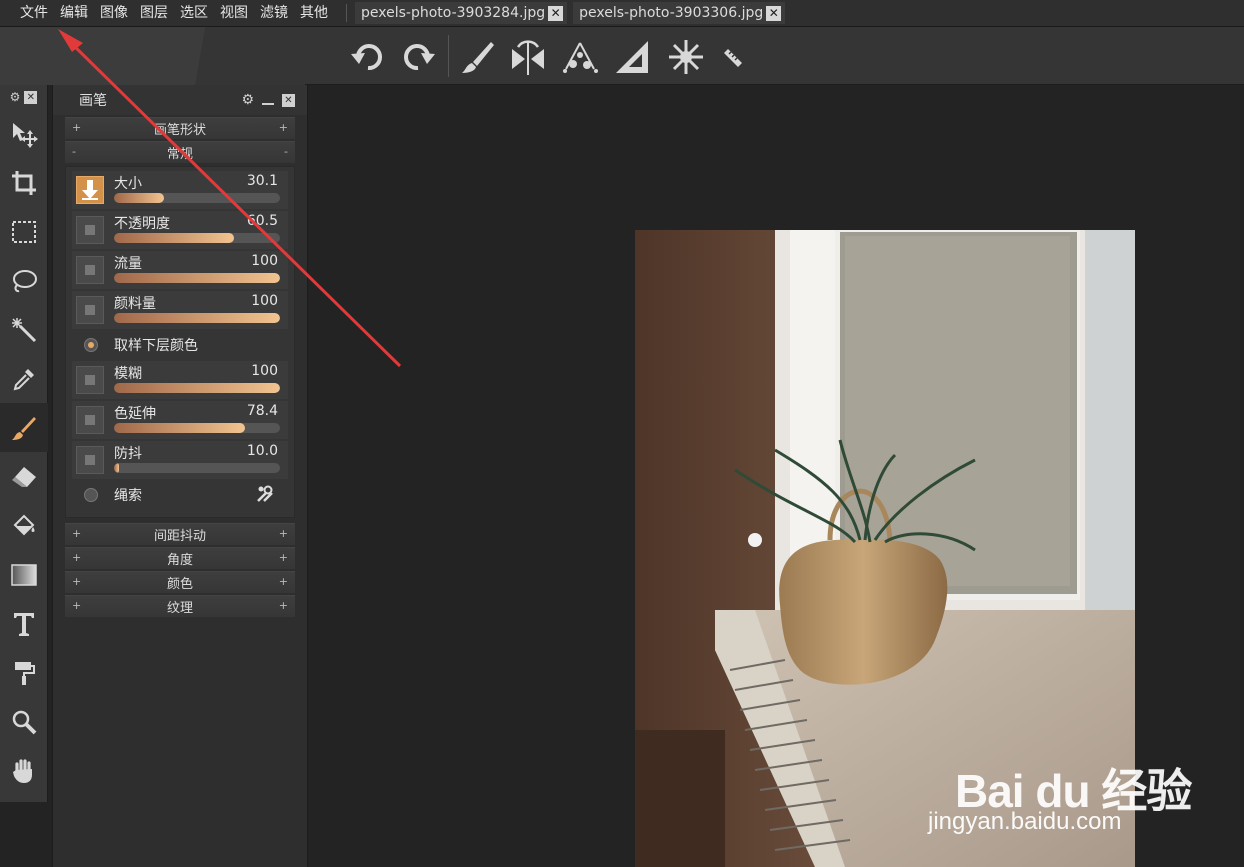 This screenshot has height=867, width=1244. I want to click on paint-bucket-icon, so click(24, 524).